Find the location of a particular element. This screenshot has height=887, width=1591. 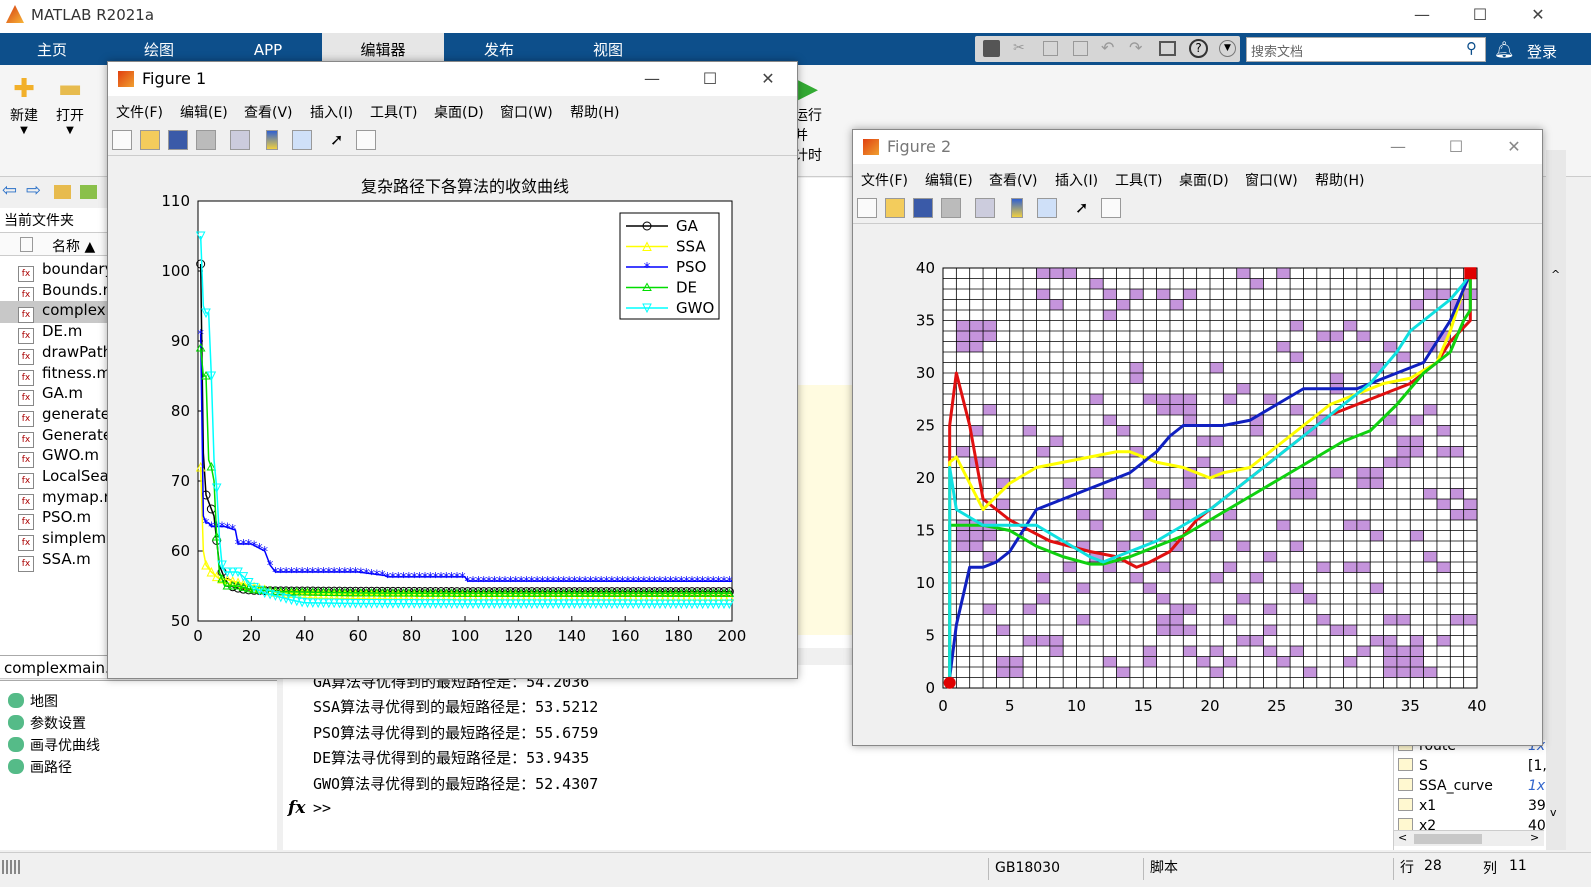

file-list-item: fx complexmain.m is located at coordinates (55, 312).